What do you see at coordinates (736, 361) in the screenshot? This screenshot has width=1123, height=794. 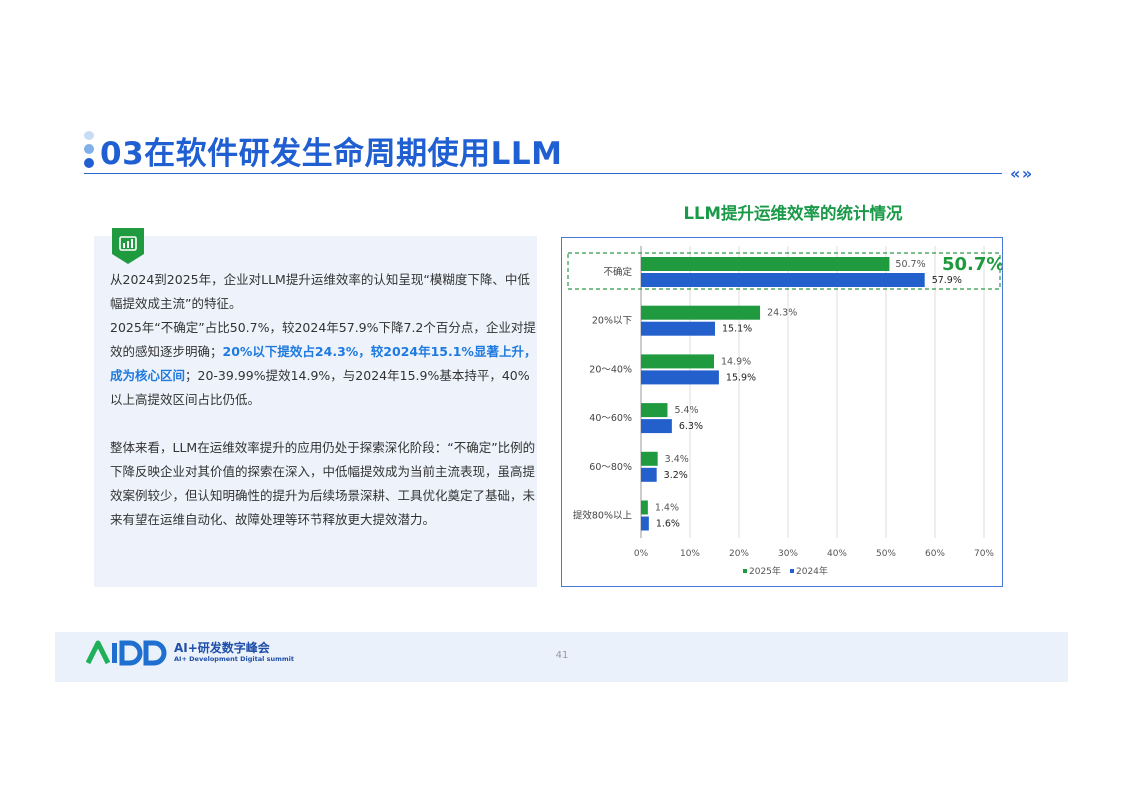 I see `data-label-2025: 14.9%` at bounding box center [736, 361].